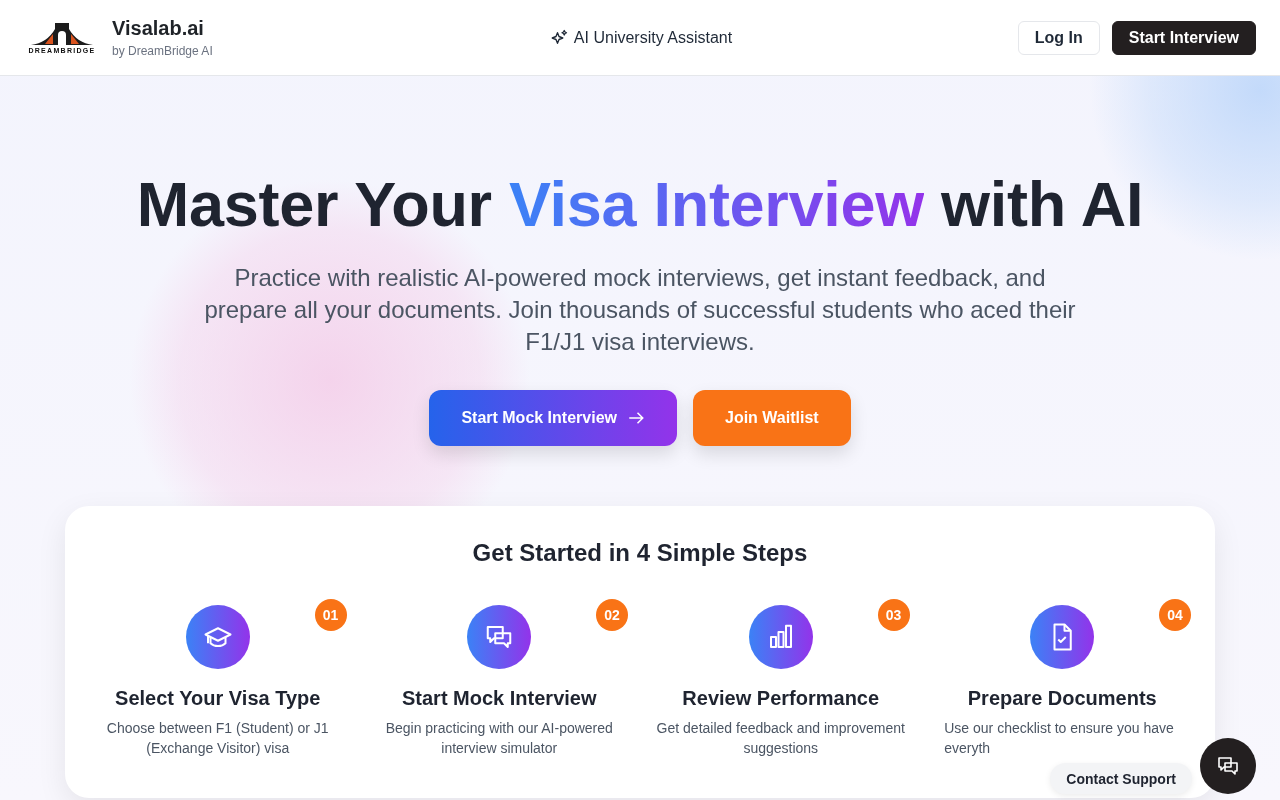  What do you see at coordinates (162, 51) in the screenshot?
I see `brand-tagline: by DreamBridge AI` at bounding box center [162, 51].